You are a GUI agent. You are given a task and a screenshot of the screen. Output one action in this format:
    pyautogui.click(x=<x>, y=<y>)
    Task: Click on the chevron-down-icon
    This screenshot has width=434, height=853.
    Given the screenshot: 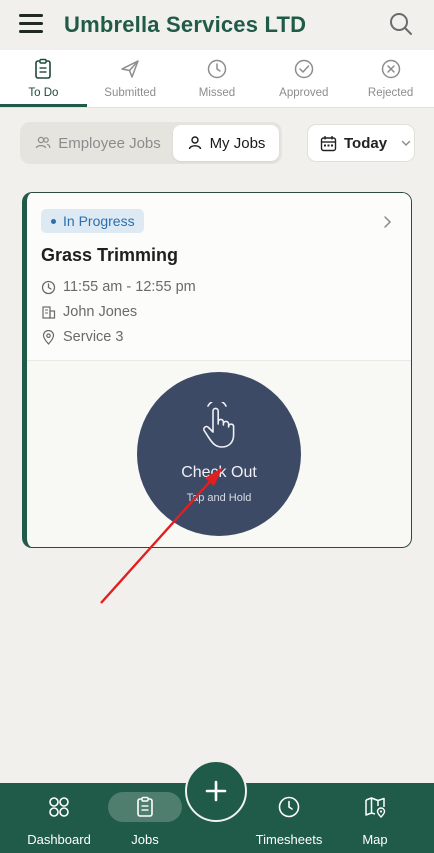 What is the action you would take?
    pyautogui.click(x=406, y=143)
    